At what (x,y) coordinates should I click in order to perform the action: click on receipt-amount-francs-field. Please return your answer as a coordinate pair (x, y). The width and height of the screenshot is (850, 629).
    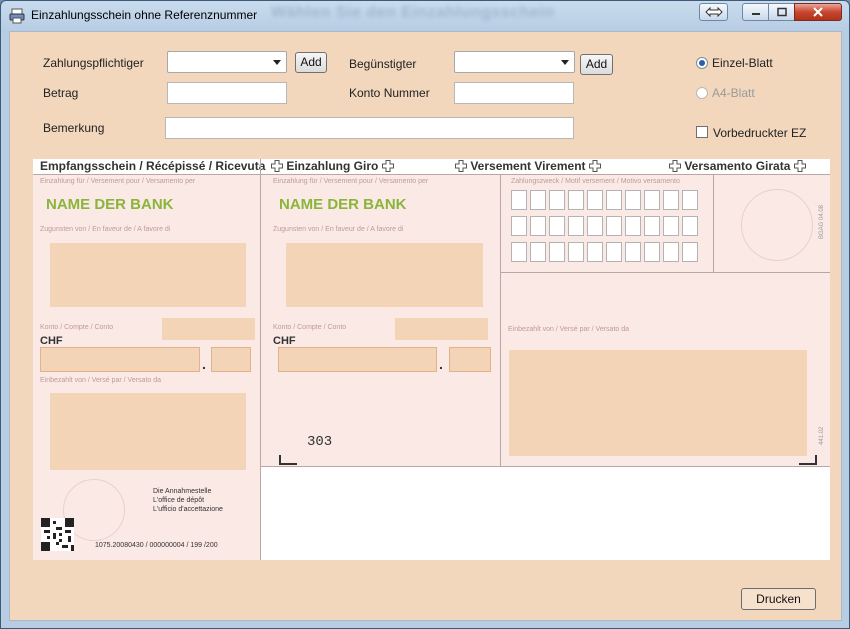
    Looking at the image, I should click on (120, 359).